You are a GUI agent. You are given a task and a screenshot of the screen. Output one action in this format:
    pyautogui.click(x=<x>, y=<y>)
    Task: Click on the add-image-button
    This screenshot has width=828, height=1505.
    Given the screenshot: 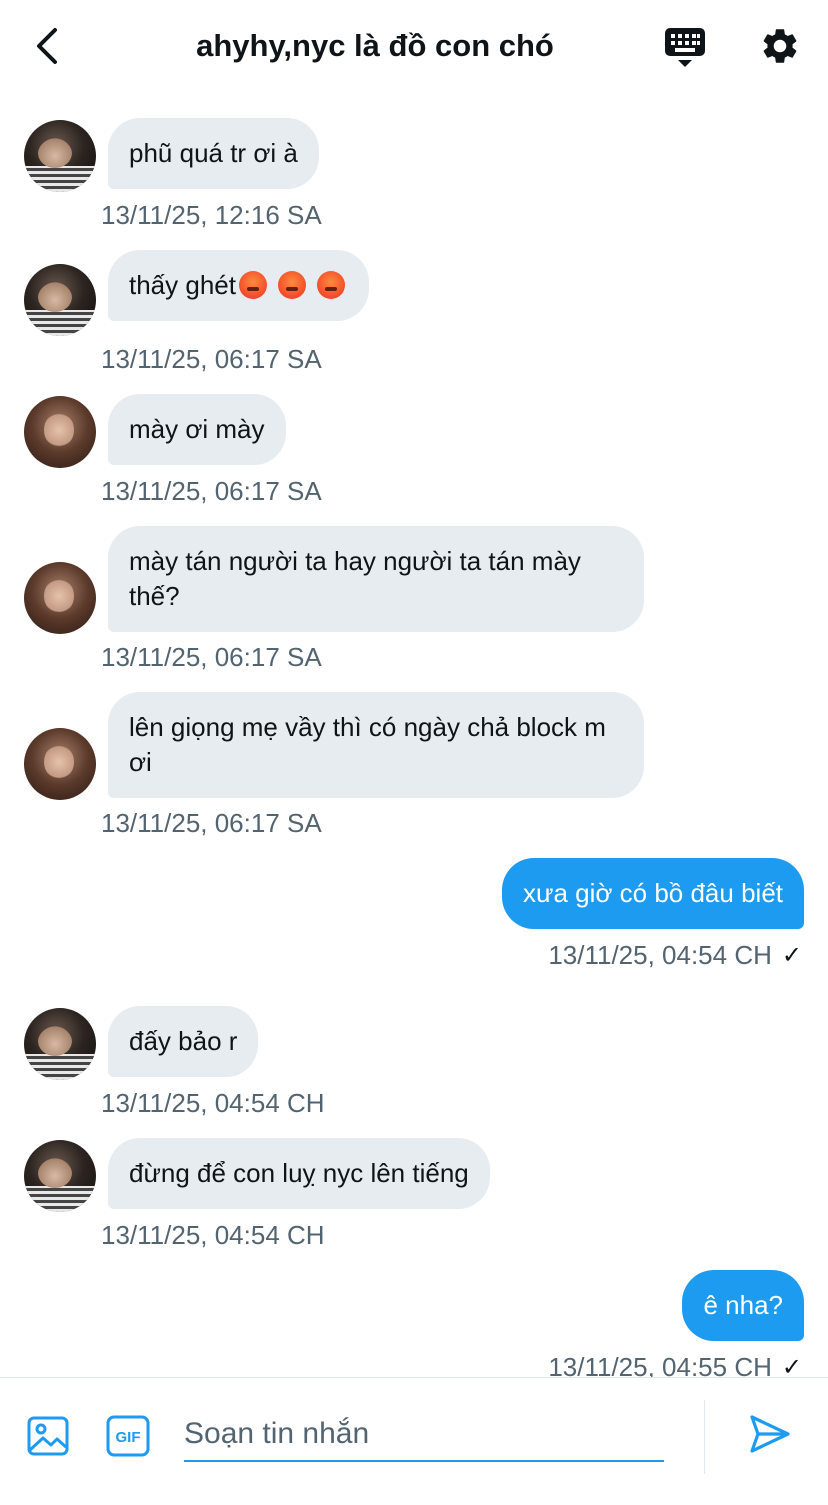 What is the action you would take?
    pyautogui.click(x=48, y=1436)
    